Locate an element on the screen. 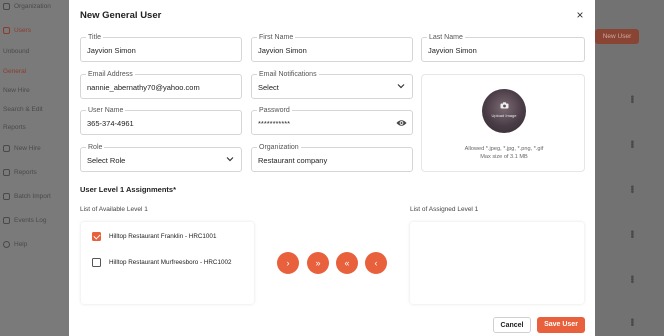 Image resolution: width=664 pixels, height=336 pixels. checkbox-checked is located at coordinates (96, 236).